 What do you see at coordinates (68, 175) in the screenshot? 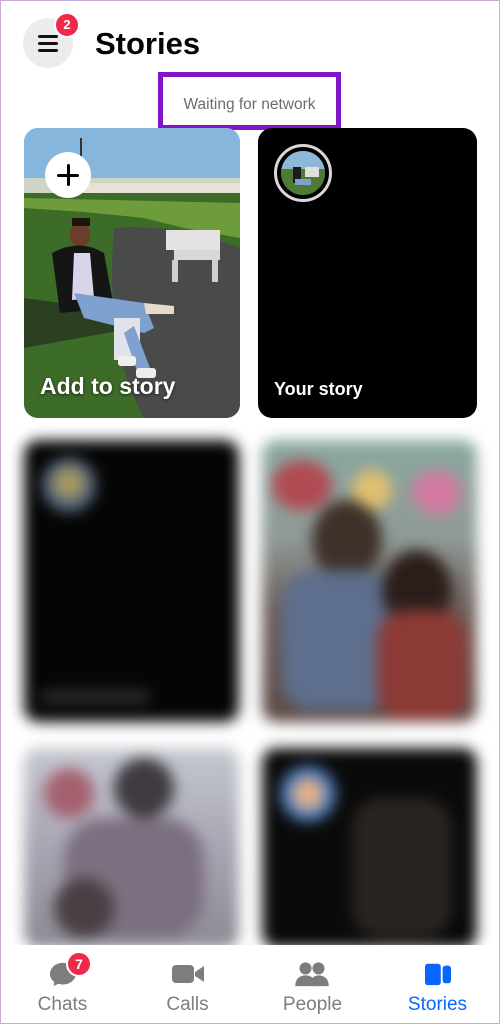
I see `plus-icon` at bounding box center [68, 175].